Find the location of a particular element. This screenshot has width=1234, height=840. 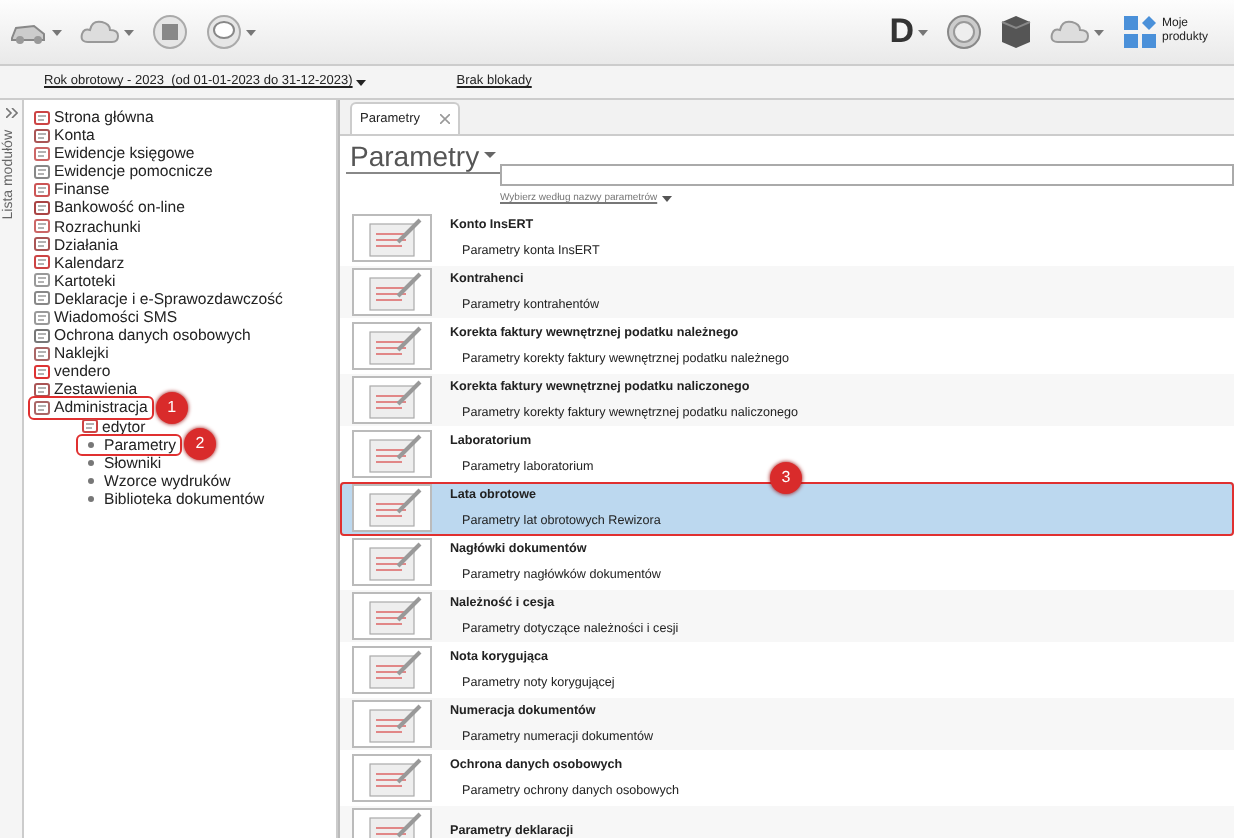

letter-button: D is located at coordinates (901, 32).